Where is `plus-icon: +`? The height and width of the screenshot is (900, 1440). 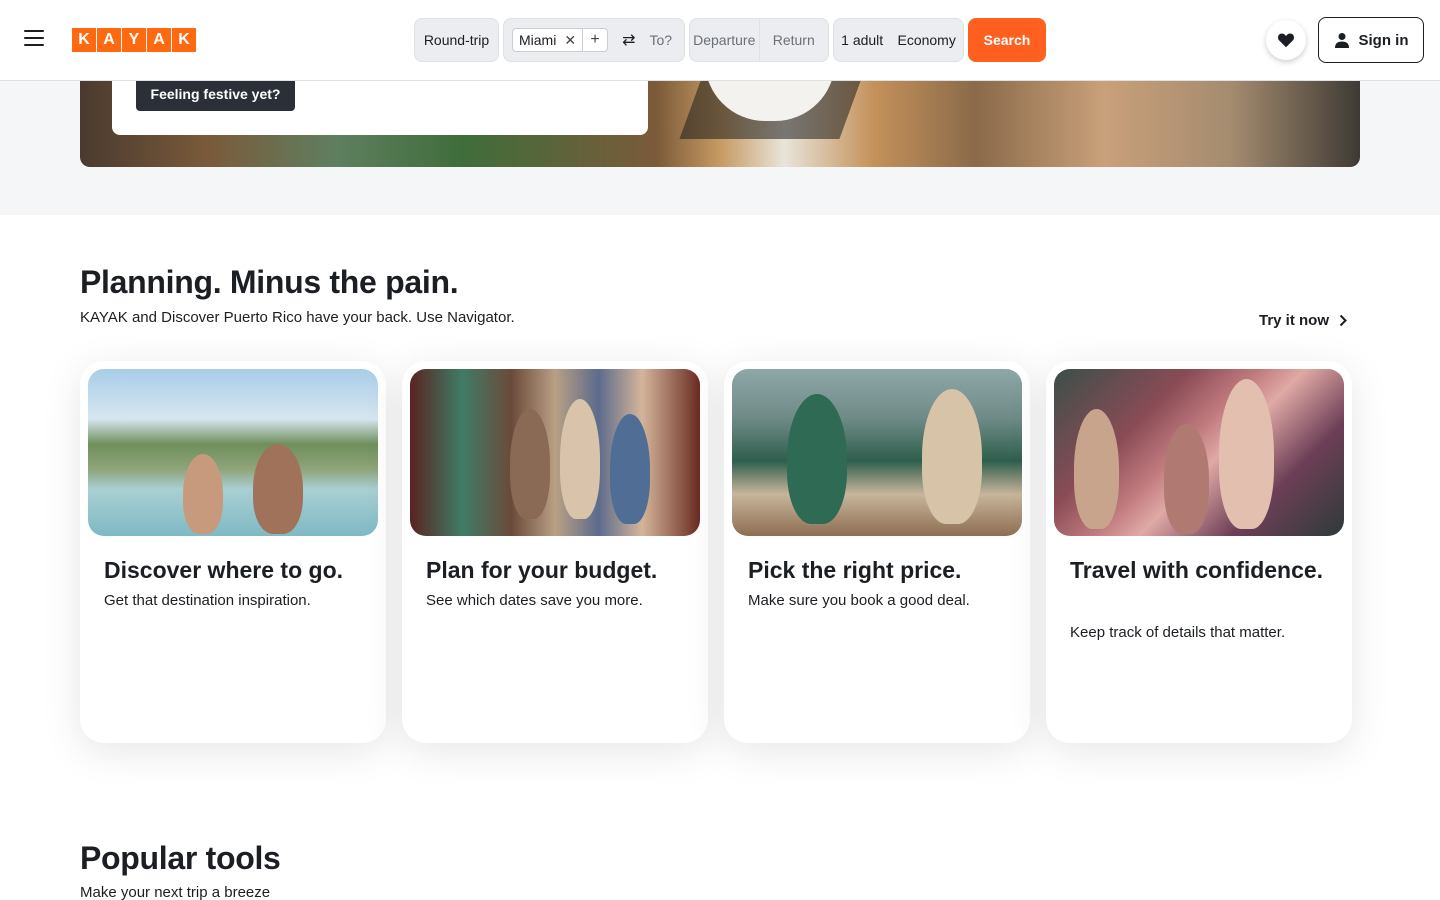 plus-icon: + is located at coordinates (596, 40).